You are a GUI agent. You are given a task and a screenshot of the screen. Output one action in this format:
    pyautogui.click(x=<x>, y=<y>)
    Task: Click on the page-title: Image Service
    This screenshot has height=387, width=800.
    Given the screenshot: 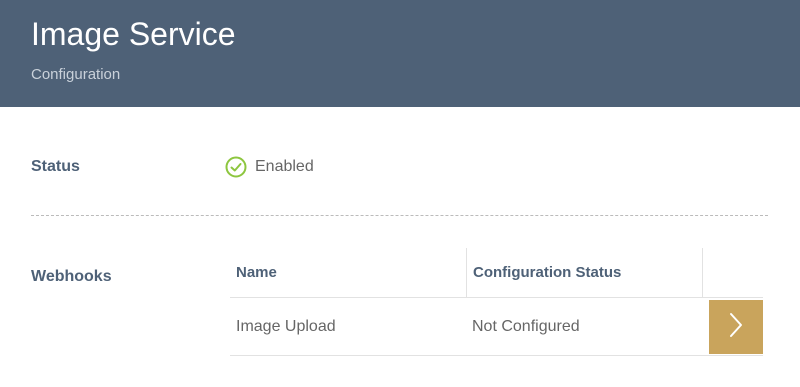 What is the action you would take?
    pyautogui.click(x=133, y=34)
    